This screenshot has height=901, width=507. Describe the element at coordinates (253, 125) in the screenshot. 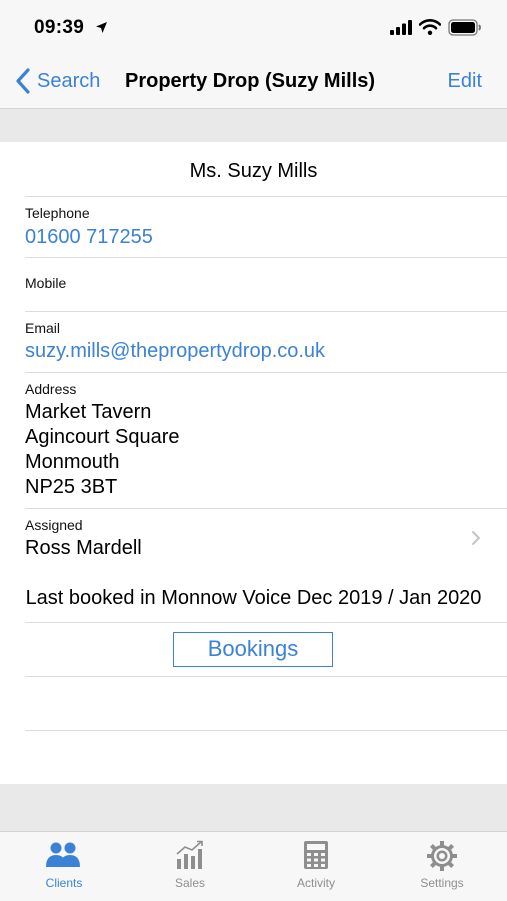

I see `section-header-band` at that location.